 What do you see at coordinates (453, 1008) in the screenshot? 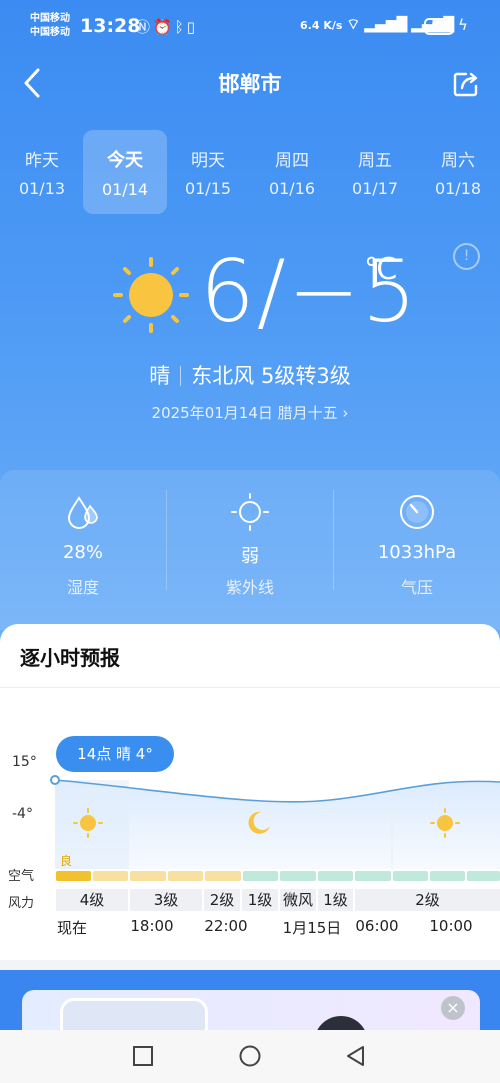
I see `close-icon: ×` at bounding box center [453, 1008].